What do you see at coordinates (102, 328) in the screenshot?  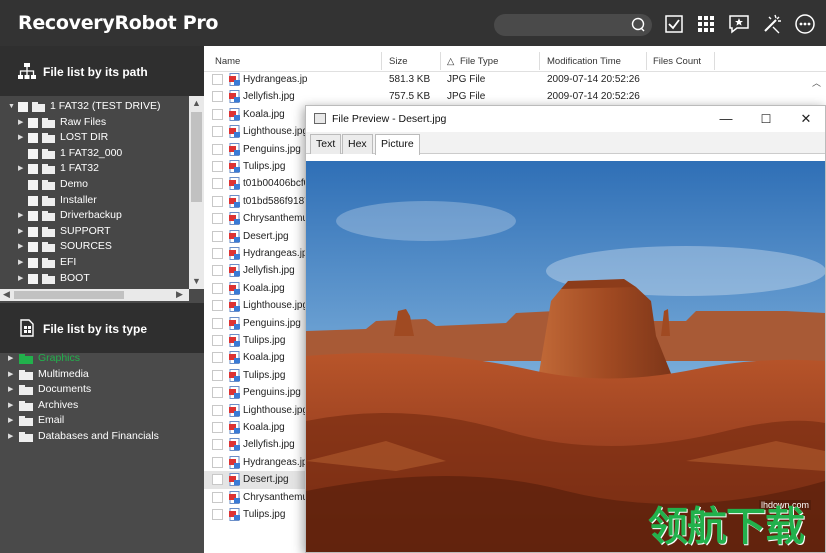 I see `type-list-header: File list by its type` at bounding box center [102, 328].